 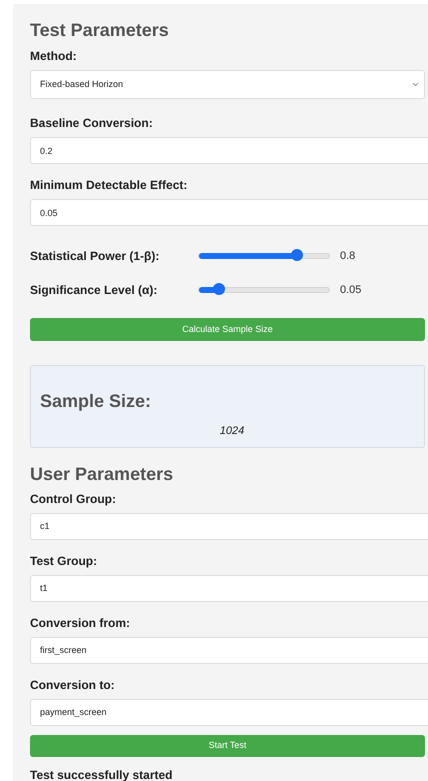 What do you see at coordinates (109, 185) in the screenshot?
I see `field-label: Minimum Detectable Effect:` at bounding box center [109, 185].